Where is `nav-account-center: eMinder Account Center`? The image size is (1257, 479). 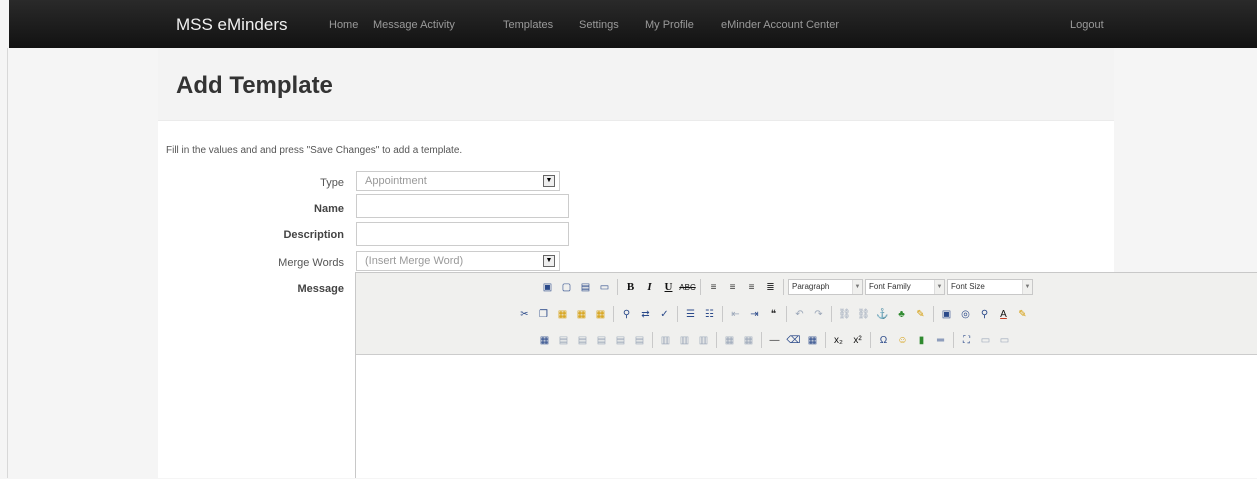 nav-account-center: eMinder Account Center is located at coordinates (780, 25).